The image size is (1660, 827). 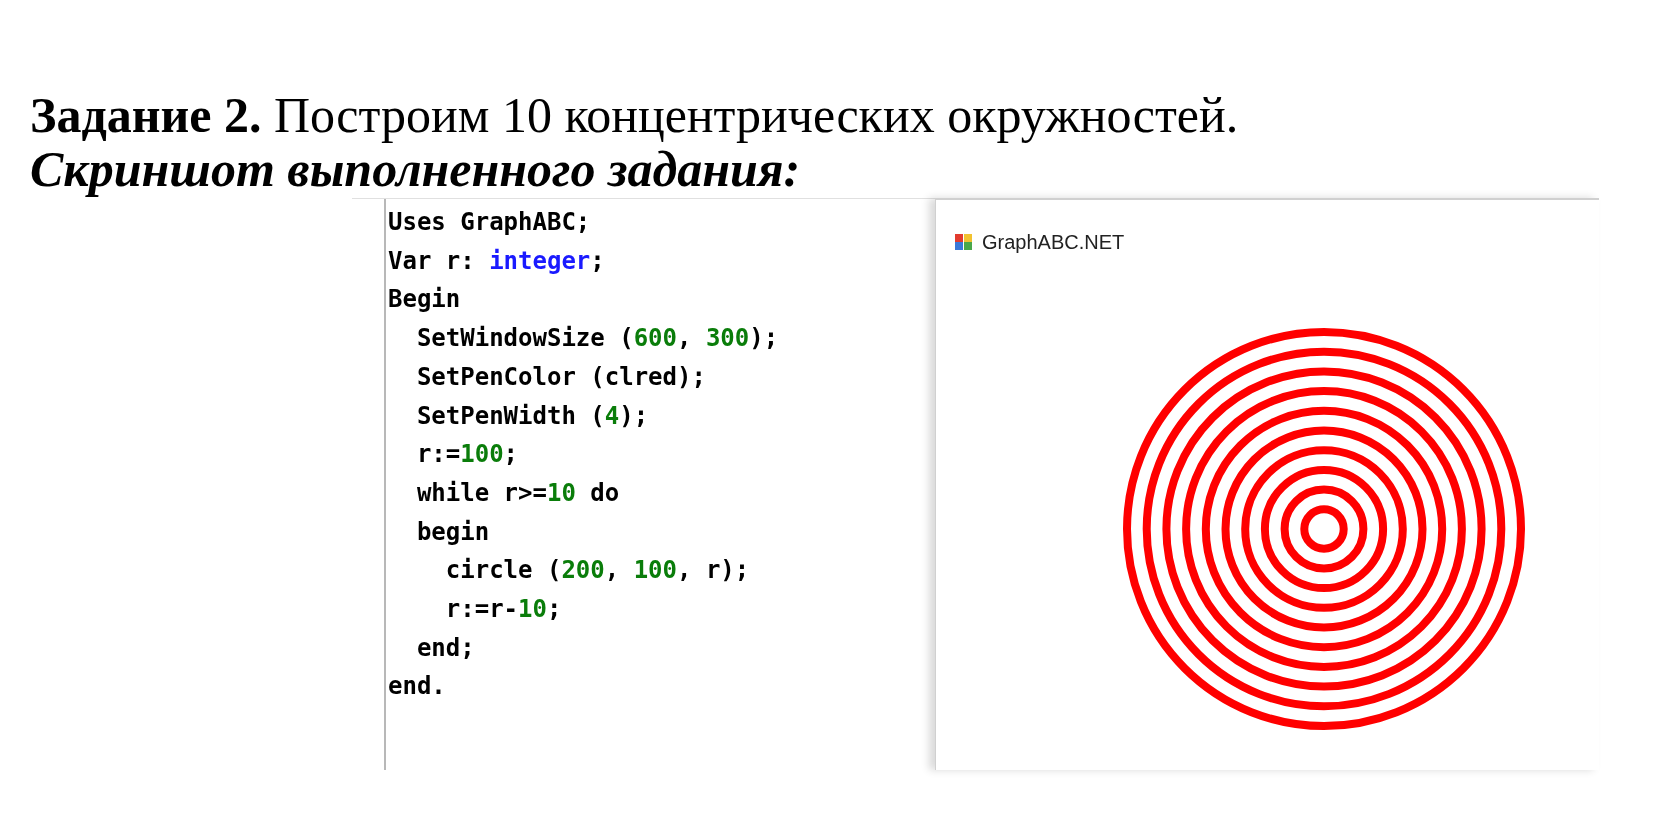 I want to click on code-line: begin, so click(x=452, y=532).